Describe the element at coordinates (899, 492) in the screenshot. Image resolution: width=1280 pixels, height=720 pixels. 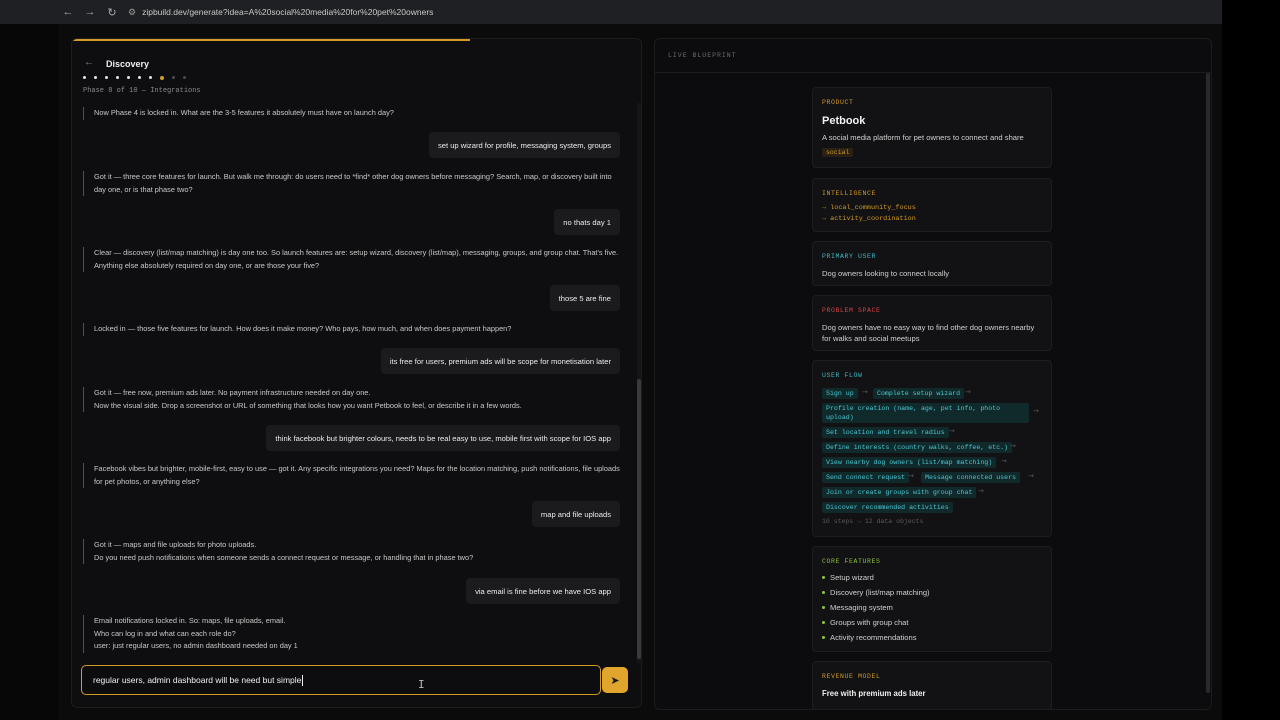
I see `flow-step: Join or create groups with group chat` at that location.